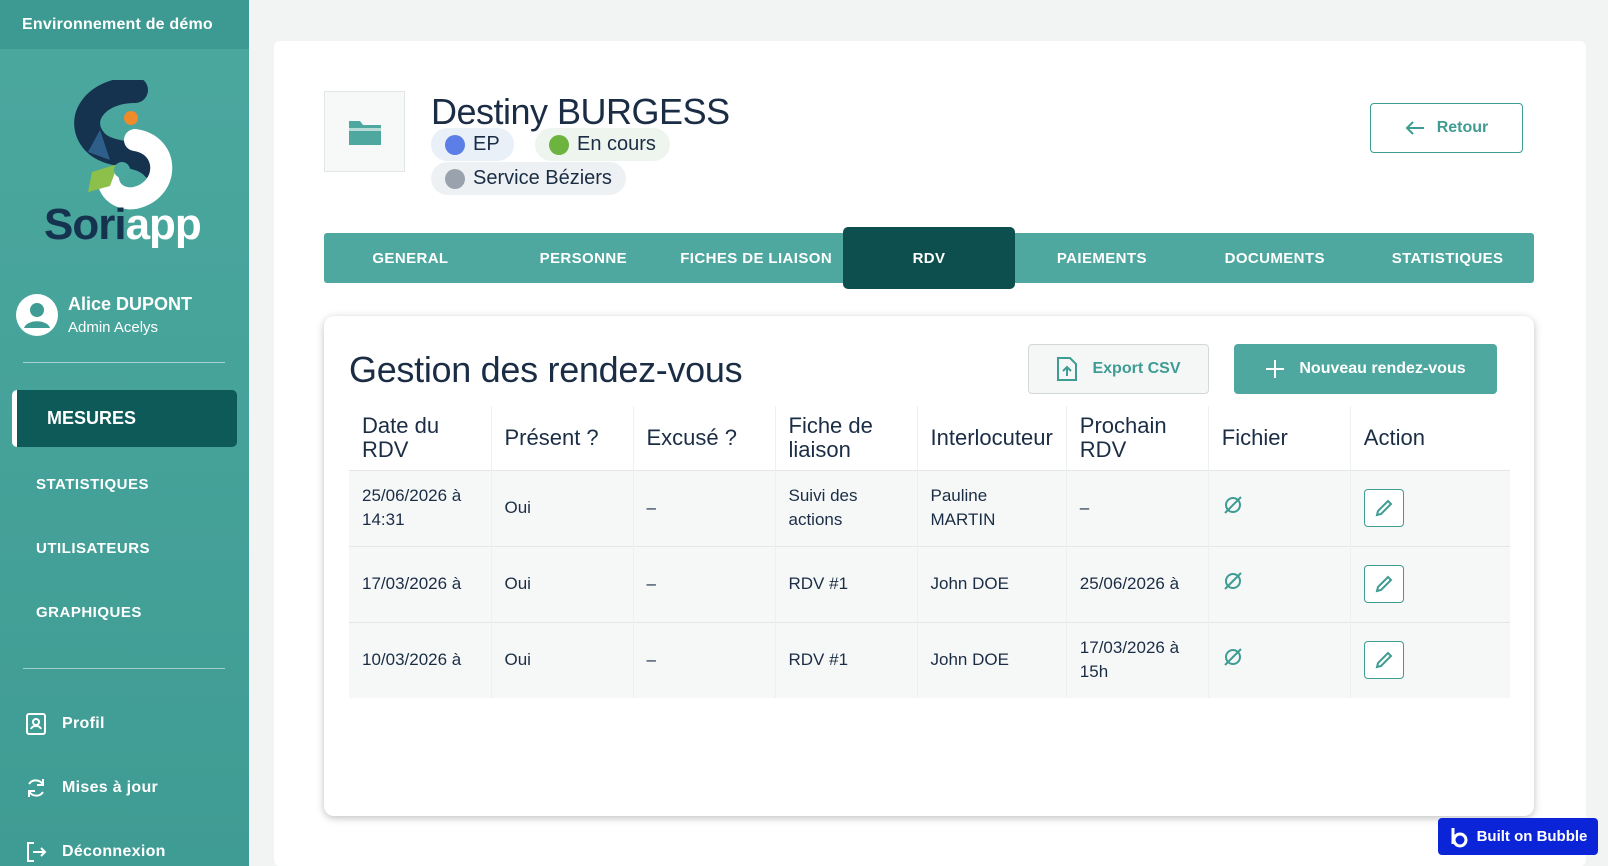  Describe the element at coordinates (1447, 258) in the screenshot. I see `tab-statistiques: STATISTIQUES` at that location.